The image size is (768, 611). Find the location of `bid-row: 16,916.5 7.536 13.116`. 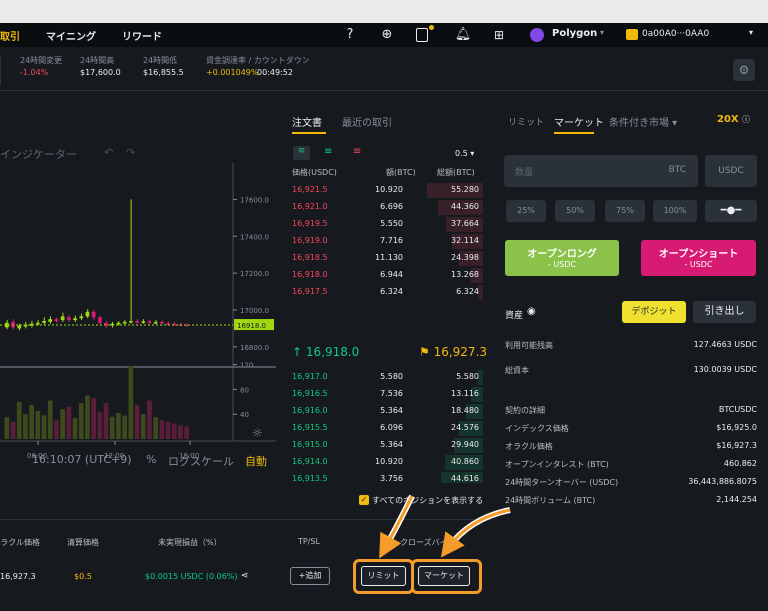

bid-row: 16,916.5 7.536 13.116 is located at coordinates (386, 394).